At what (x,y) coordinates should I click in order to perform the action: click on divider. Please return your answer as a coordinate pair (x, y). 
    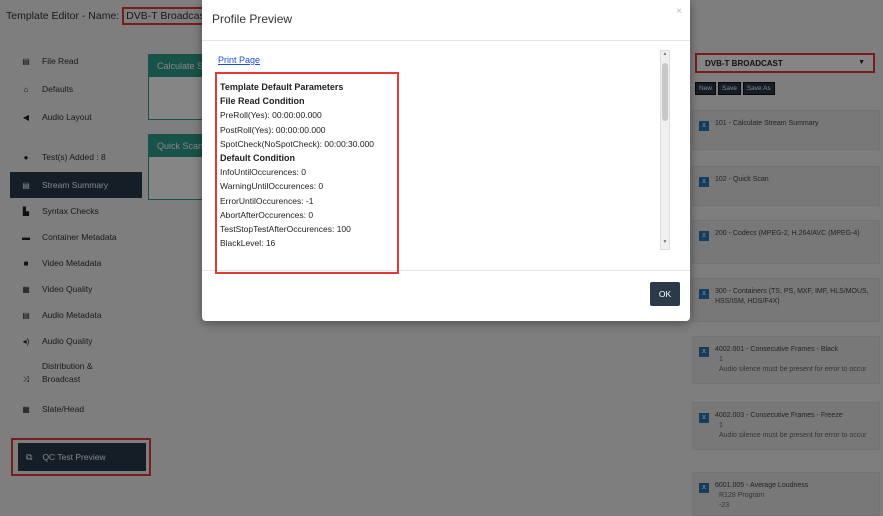
    Looking at the image, I should click on (446, 40).